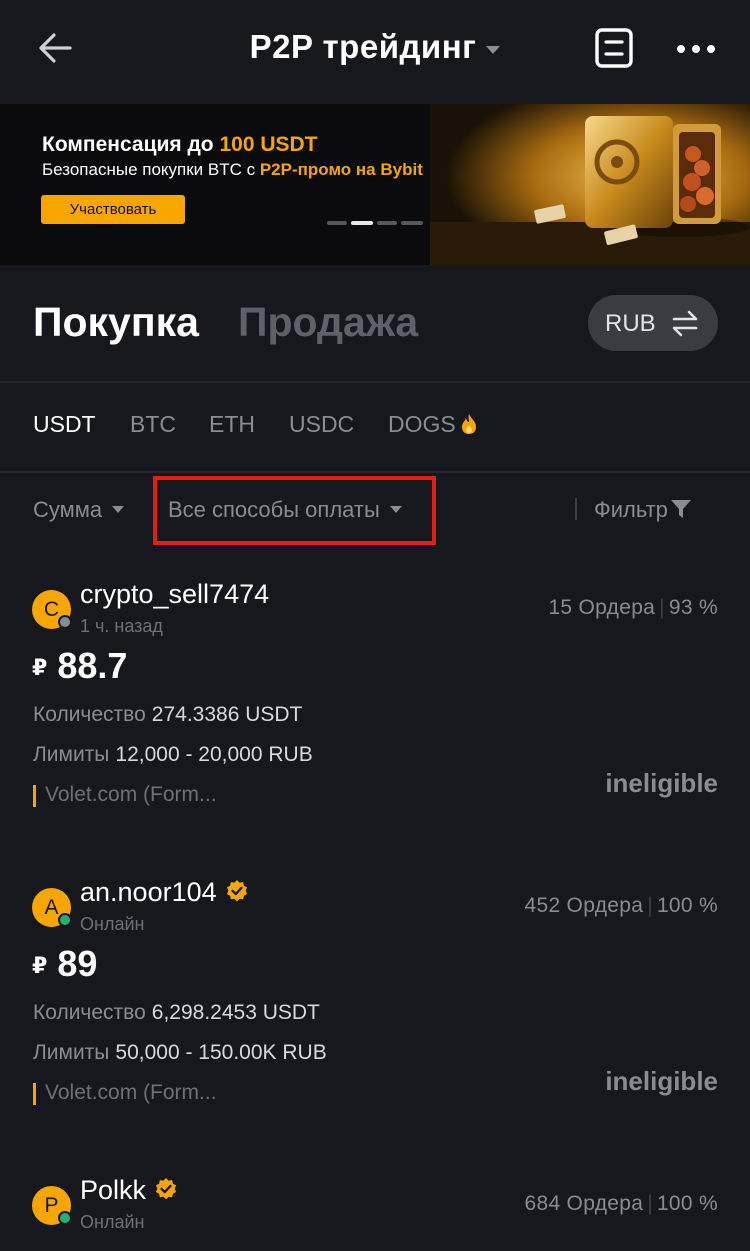 The image size is (750, 1251). What do you see at coordinates (68, 509) in the screenshot?
I see `amount-filter-label: Сумма` at bounding box center [68, 509].